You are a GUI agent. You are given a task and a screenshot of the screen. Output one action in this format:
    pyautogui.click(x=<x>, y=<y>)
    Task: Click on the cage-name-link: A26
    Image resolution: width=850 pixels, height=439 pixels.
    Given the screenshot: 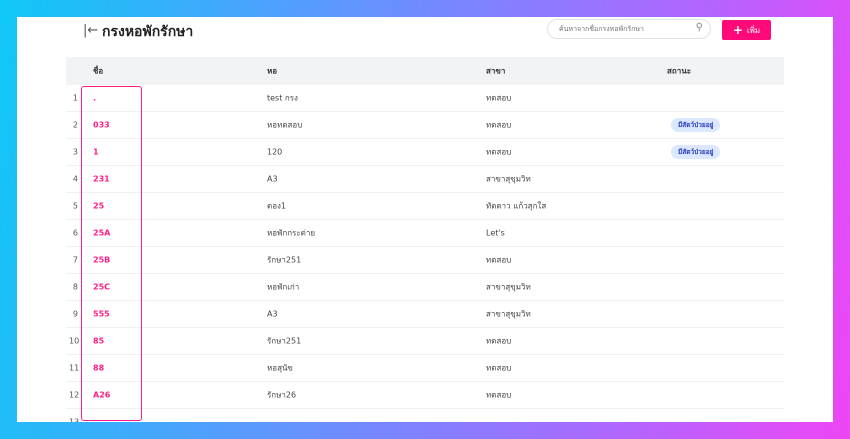 What is the action you would take?
    pyautogui.click(x=101, y=395)
    